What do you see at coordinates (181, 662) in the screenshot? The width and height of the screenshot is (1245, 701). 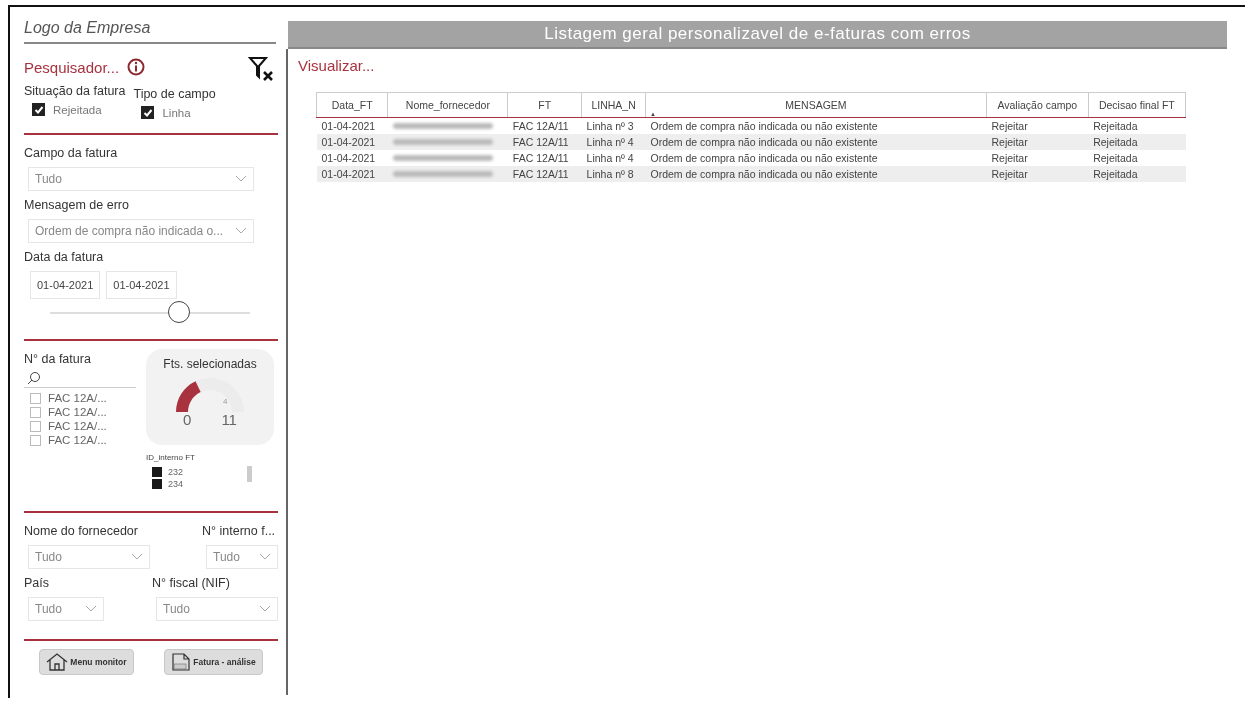 I see `document-icon` at bounding box center [181, 662].